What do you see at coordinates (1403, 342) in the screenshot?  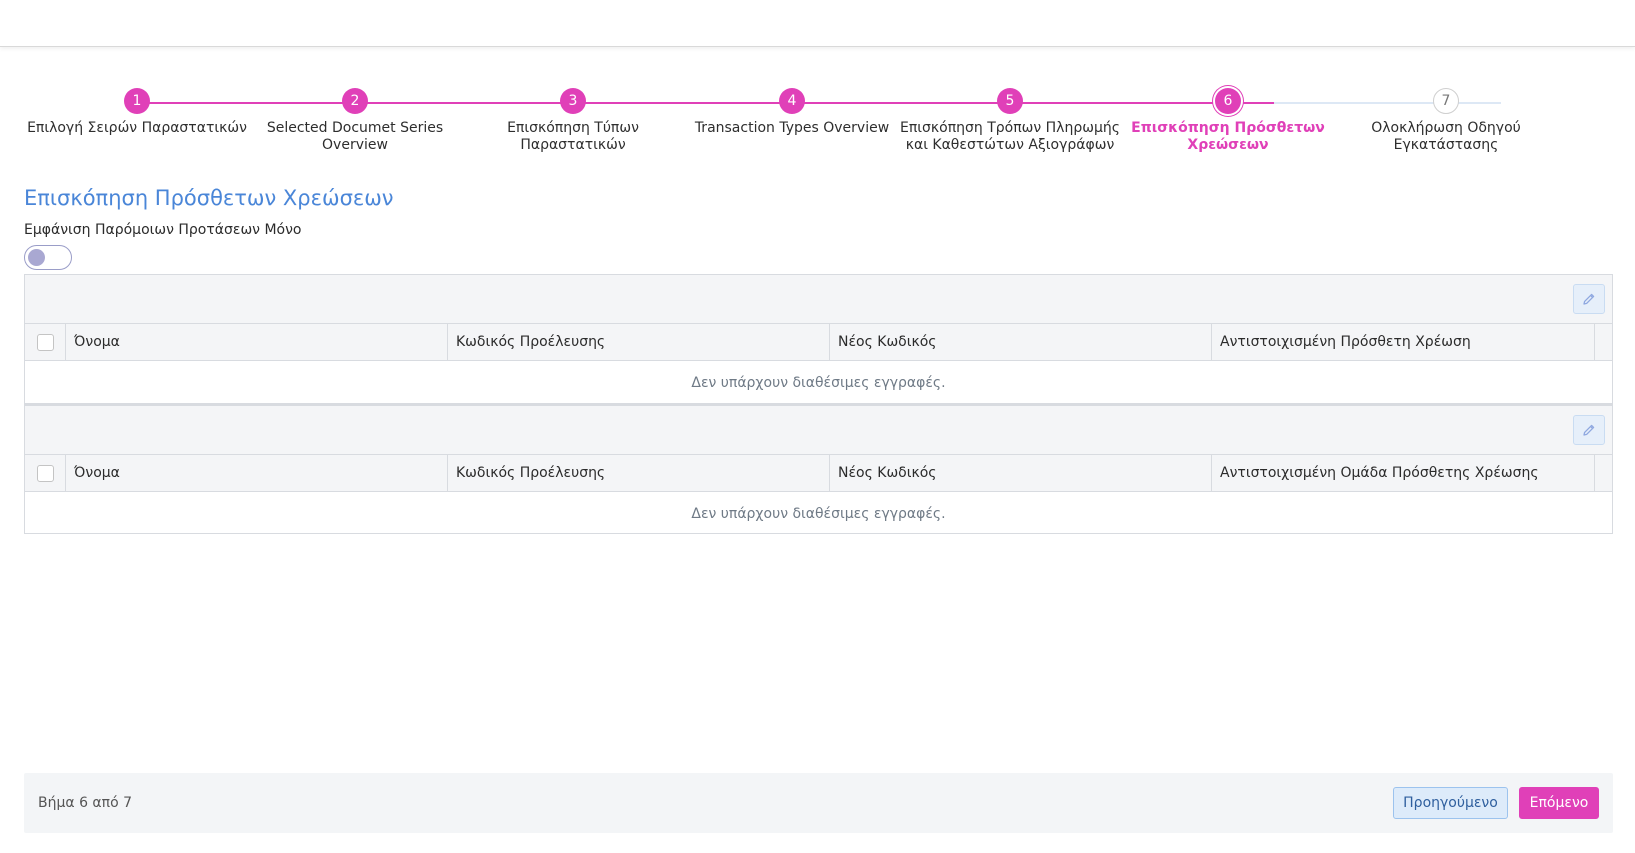 I see `column-header-mapped-charge: Αντιστοιχισμένη Πρόσθετη Χρέωση` at bounding box center [1403, 342].